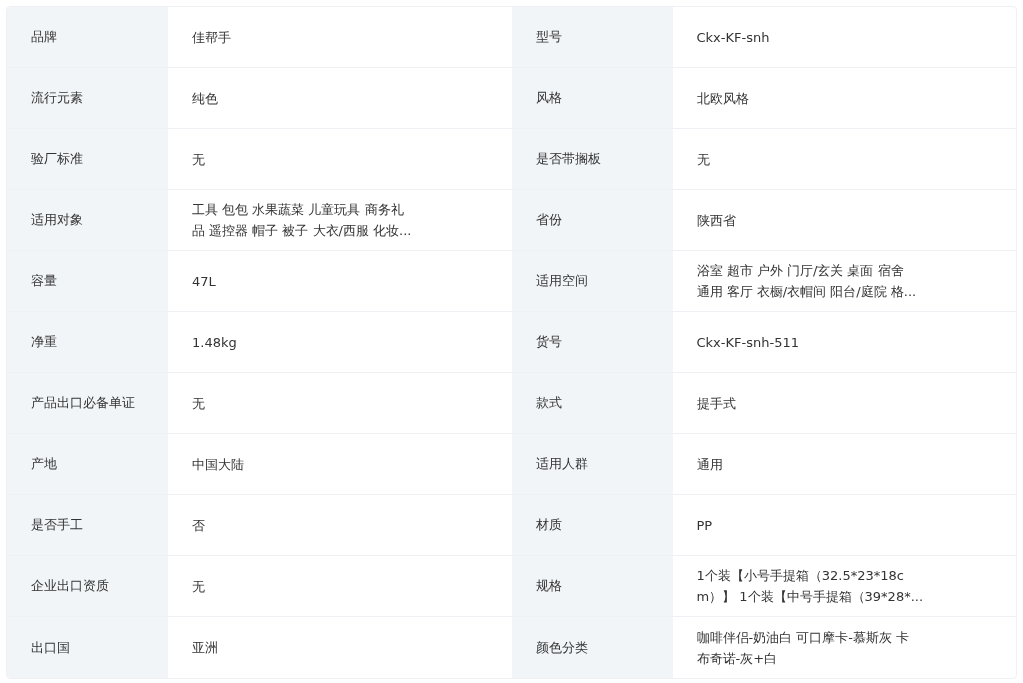 The width and height of the screenshot is (1023, 683). I want to click on attribute-name: 省份, so click(592, 220).